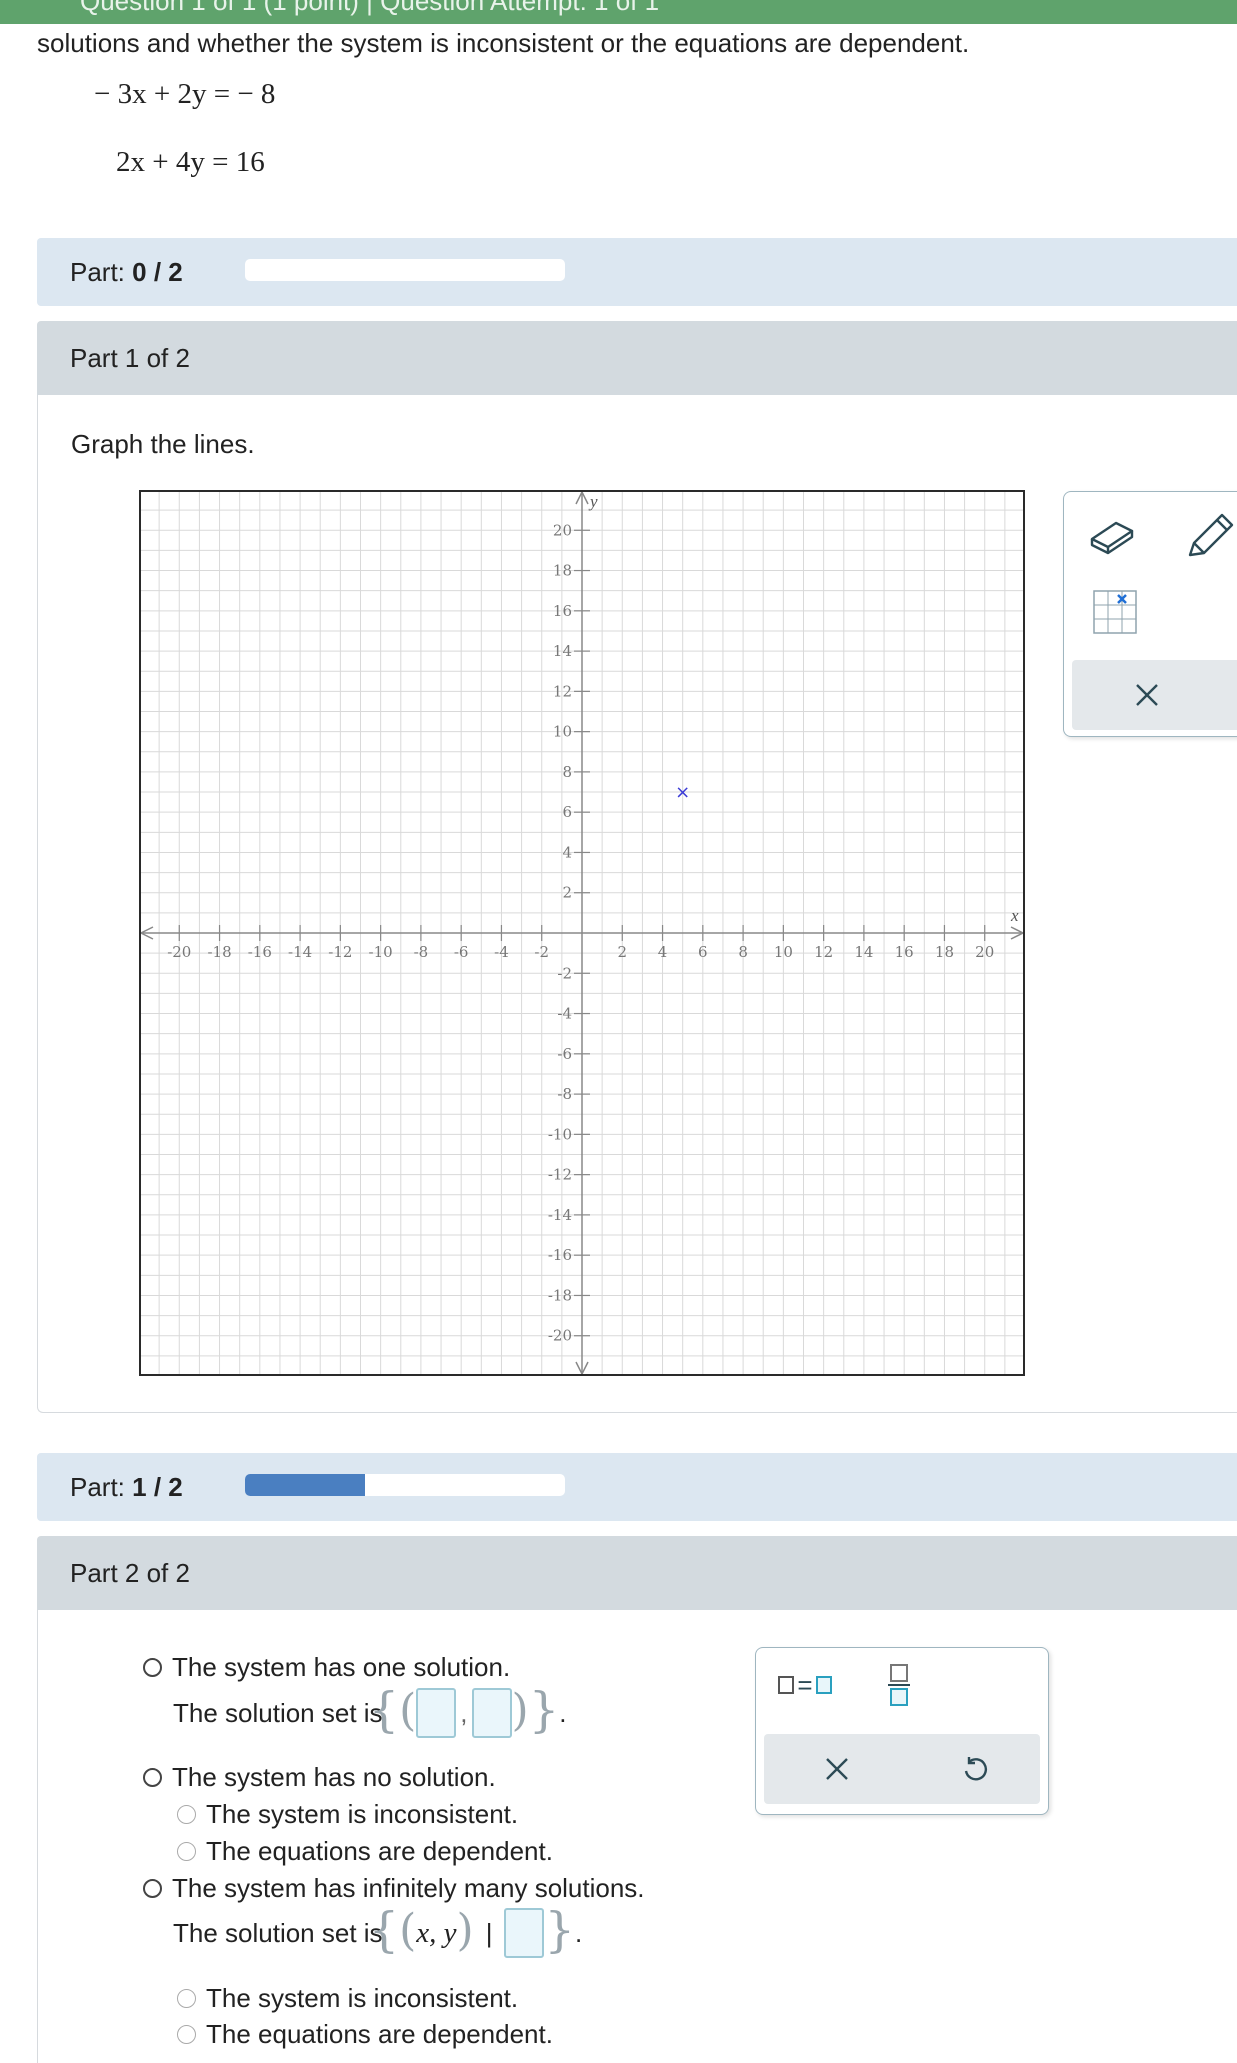 The image size is (1237, 2063). I want to click on option-one-solution: The system has one solution., so click(326, 1667).